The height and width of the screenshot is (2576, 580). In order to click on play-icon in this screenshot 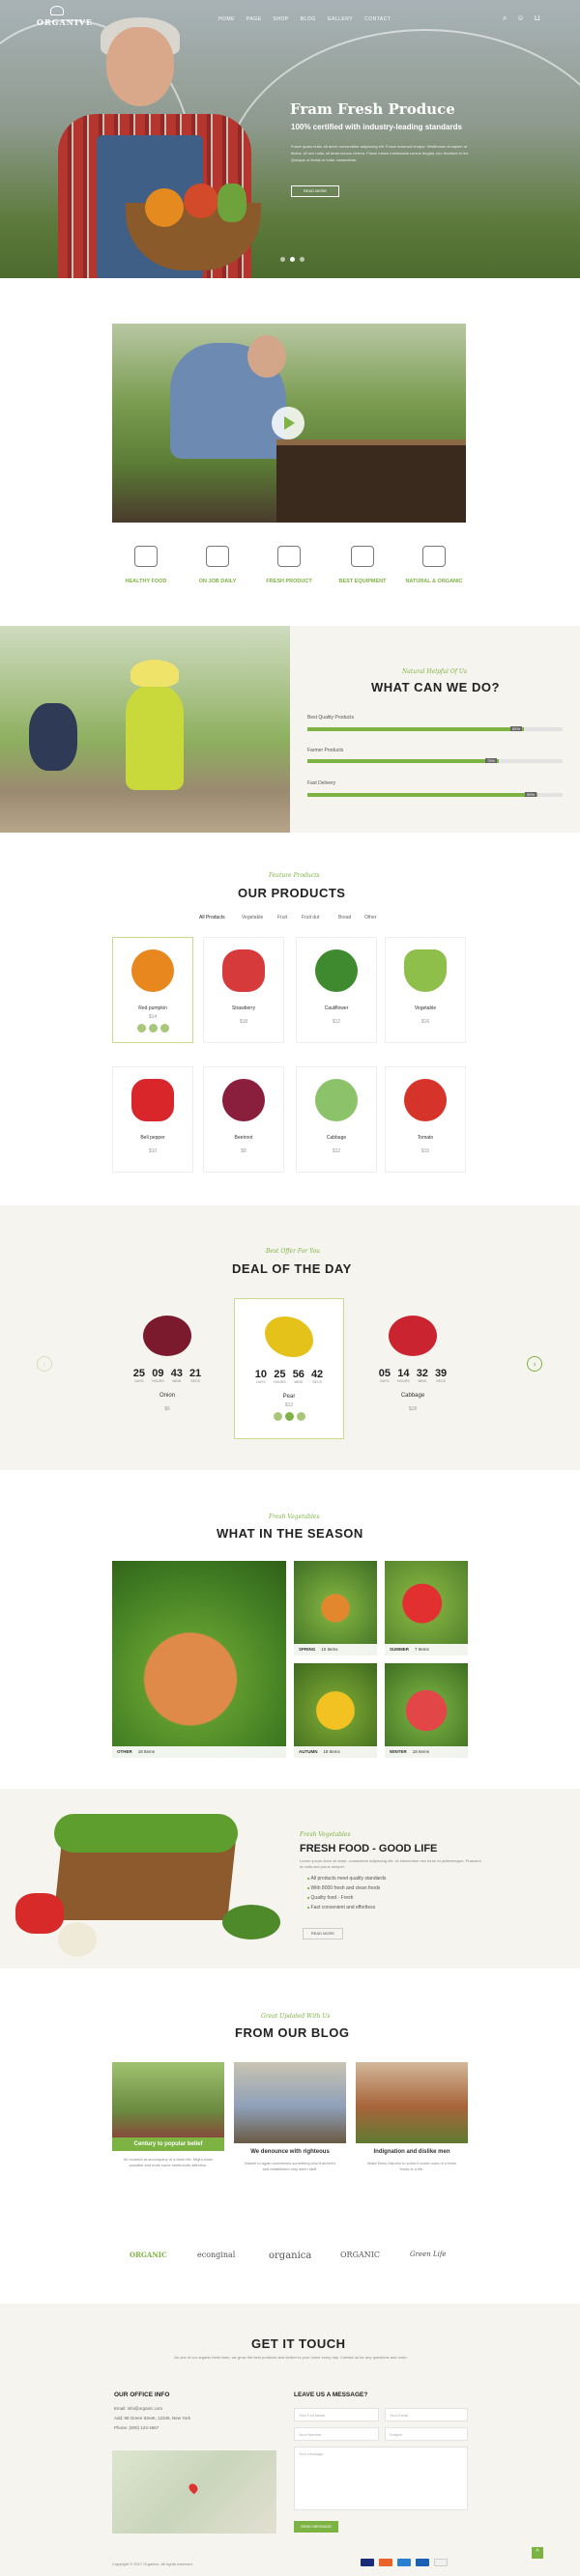, I will do `click(288, 423)`.